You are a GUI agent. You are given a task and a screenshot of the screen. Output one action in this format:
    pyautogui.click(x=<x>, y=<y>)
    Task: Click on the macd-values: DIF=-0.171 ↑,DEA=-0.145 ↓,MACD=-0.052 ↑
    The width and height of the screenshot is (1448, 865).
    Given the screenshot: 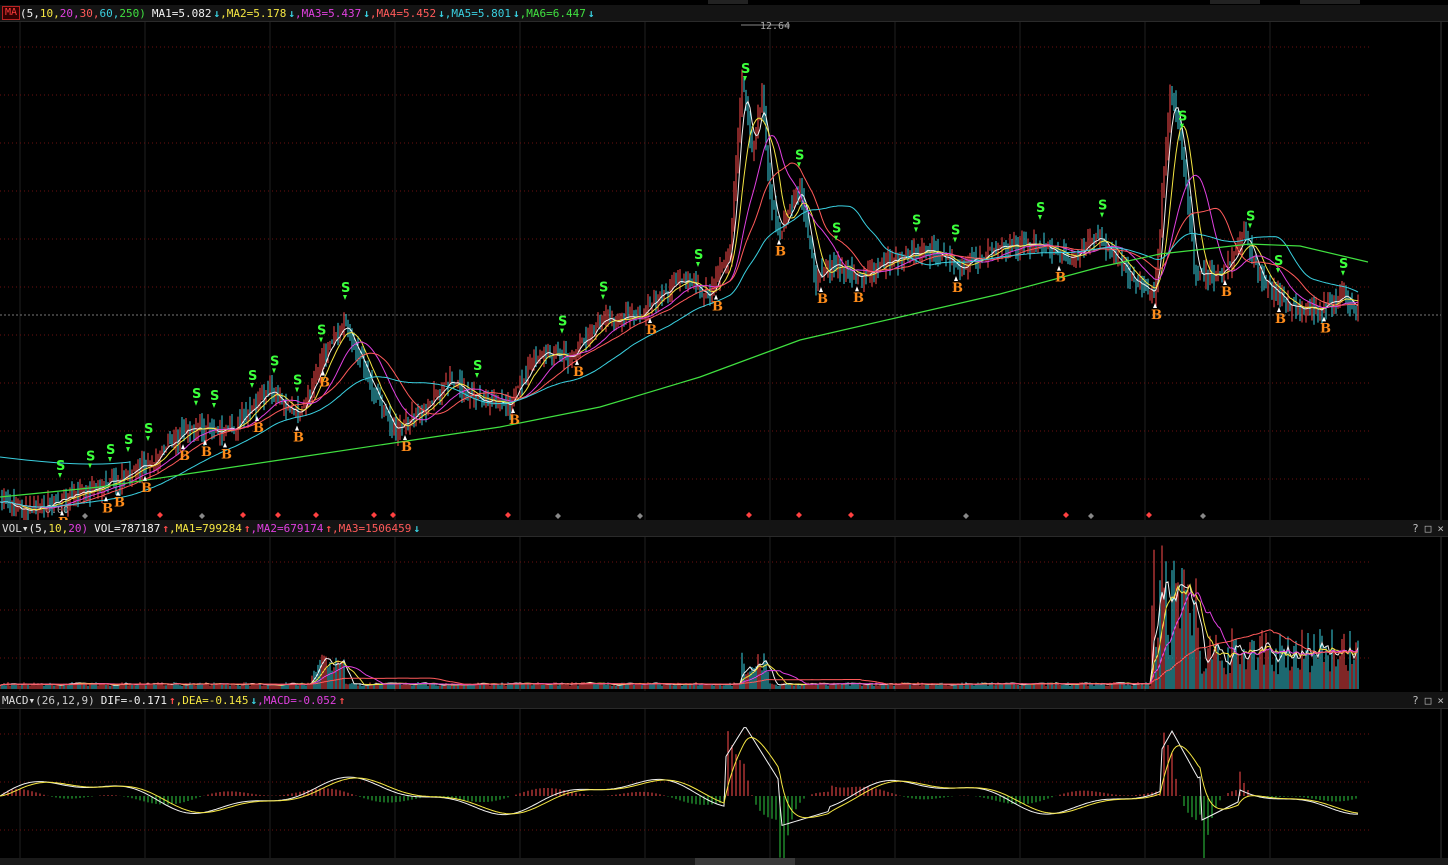 What is the action you would take?
    pyautogui.click(x=223, y=700)
    